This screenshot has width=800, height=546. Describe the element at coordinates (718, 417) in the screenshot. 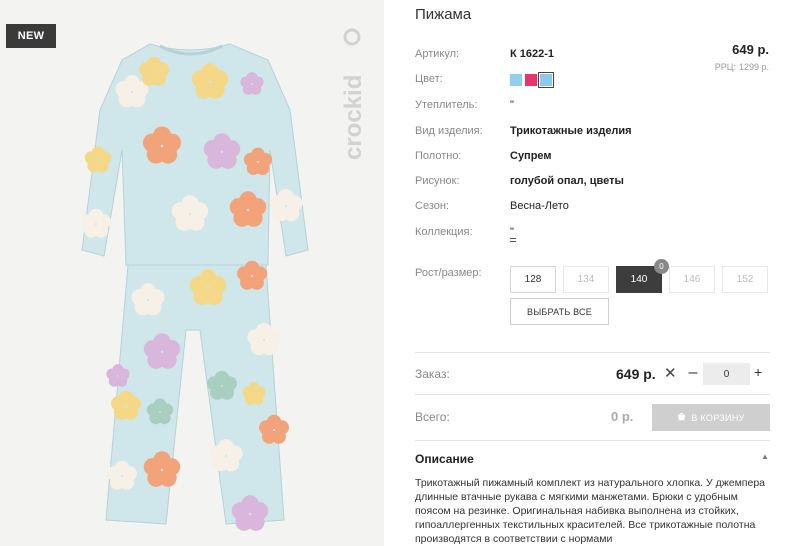

I see `cart-button-label: В КОРЗИНУ` at that location.